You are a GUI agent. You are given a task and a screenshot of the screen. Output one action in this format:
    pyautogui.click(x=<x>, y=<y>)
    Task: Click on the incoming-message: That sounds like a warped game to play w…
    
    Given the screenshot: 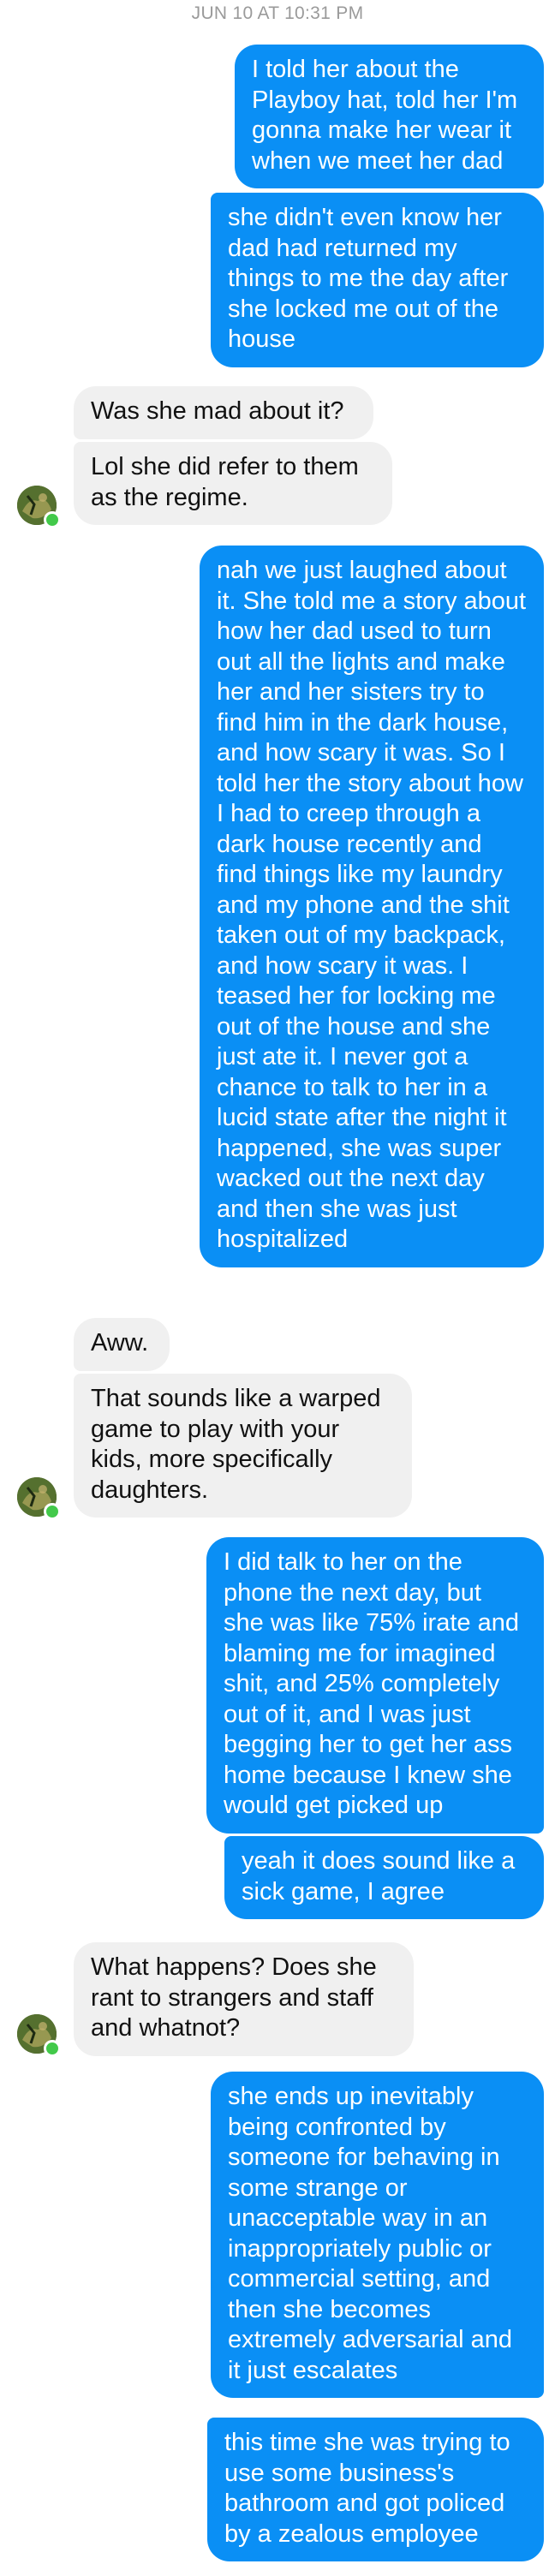 What is the action you would take?
    pyautogui.click(x=243, y=1446)
    